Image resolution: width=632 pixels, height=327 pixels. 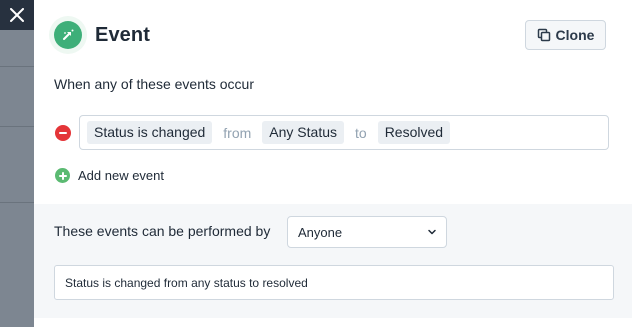 I want to click on add-new-event-label: Add new event, so click(x=121, y=175).